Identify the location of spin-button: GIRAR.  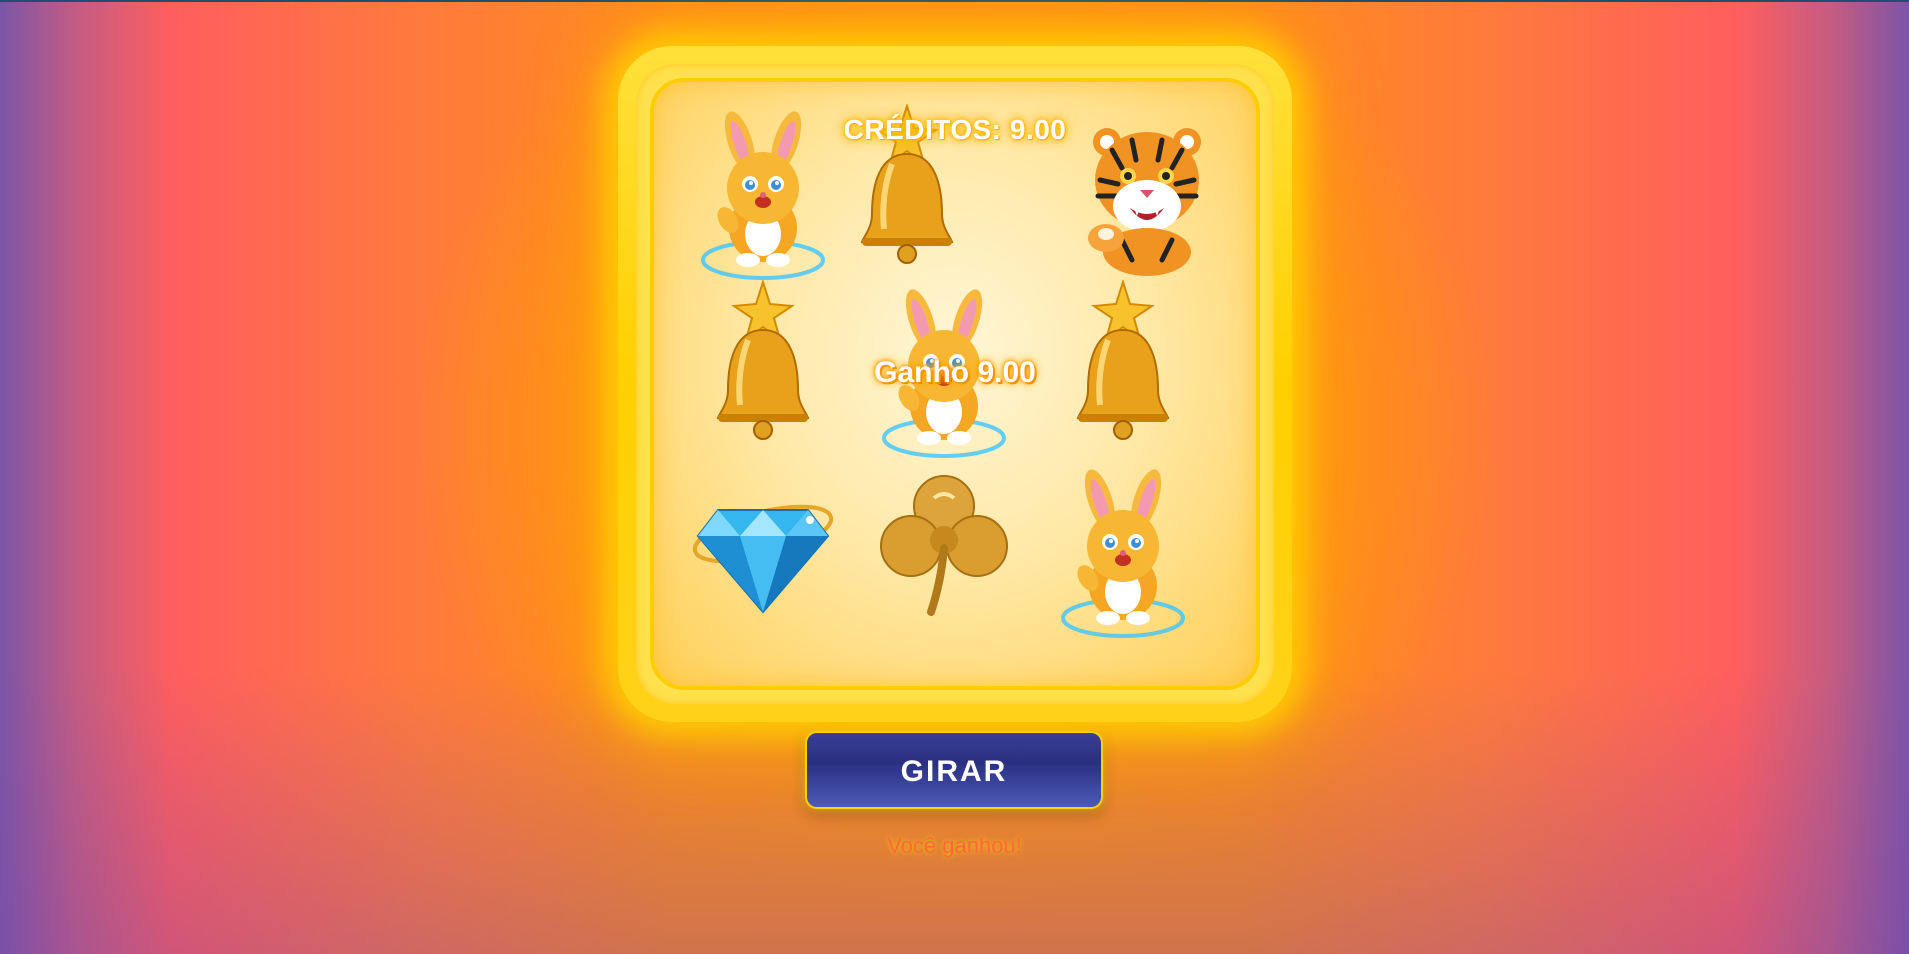
(954, 770).